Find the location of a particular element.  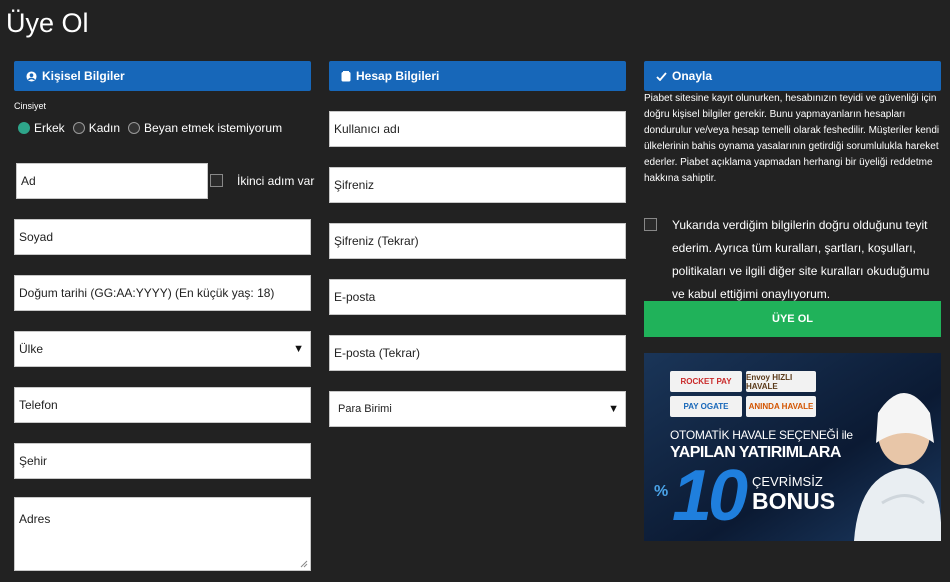

check-icon is located at coordinates (661, 76).